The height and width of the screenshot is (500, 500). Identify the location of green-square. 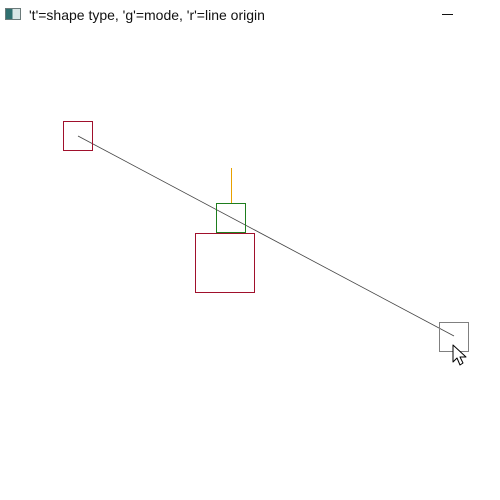
(231, 218).